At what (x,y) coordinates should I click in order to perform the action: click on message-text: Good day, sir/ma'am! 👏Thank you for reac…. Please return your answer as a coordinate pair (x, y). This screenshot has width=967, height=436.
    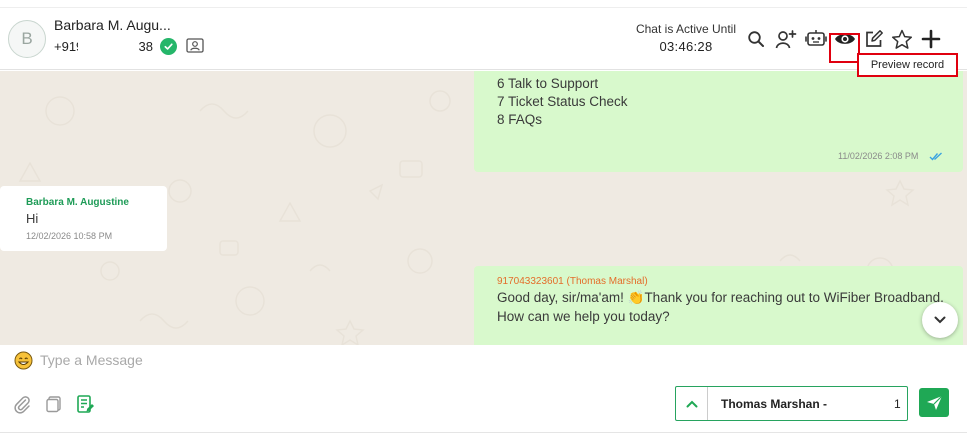
    Looking at the image, I should click on (720, 298).